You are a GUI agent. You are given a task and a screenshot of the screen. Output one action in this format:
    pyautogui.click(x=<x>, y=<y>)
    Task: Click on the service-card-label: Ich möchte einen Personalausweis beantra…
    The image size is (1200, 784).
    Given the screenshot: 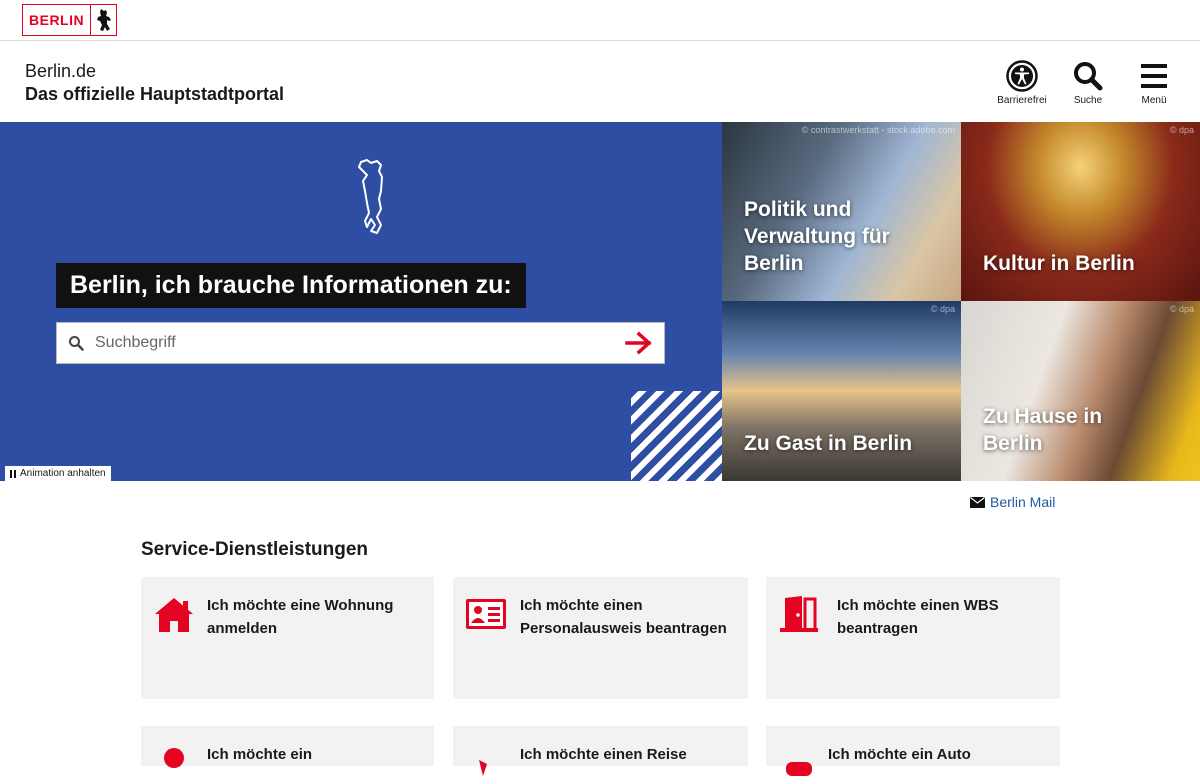 What is the action you would take?
    pyautogui.click(x=623, y=617)
    